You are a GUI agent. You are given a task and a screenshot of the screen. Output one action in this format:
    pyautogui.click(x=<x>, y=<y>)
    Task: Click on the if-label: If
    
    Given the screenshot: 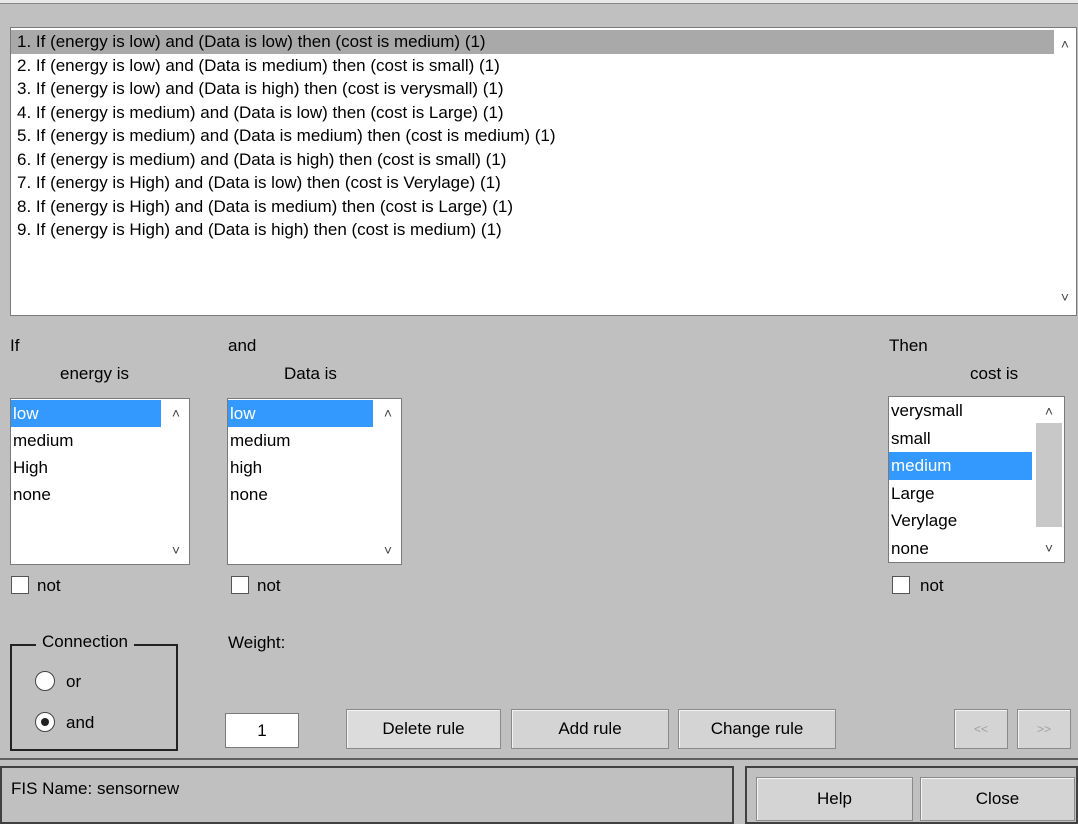 What is the action you would take?
    pyautogui.click(x=15, y=345)
    